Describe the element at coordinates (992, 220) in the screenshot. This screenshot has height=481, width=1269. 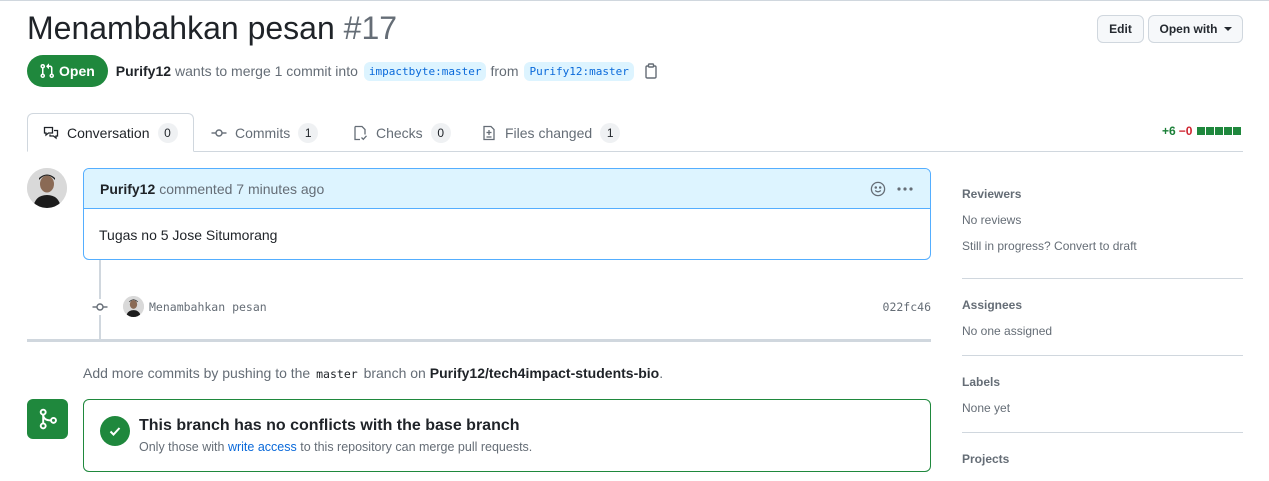
I see `sidebar-reviewers-value: No reviews` at that location.